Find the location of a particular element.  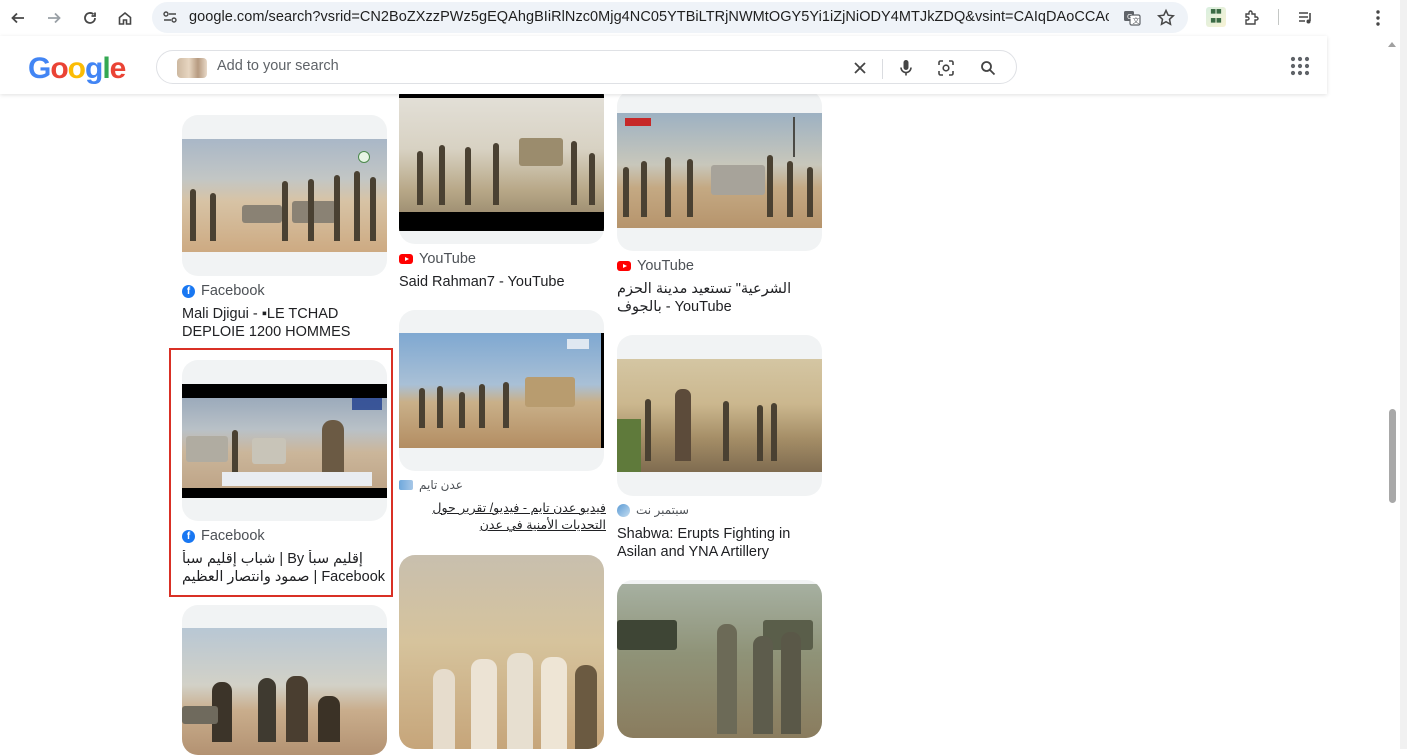

september-net-icon is located at coordinates (623, 510).